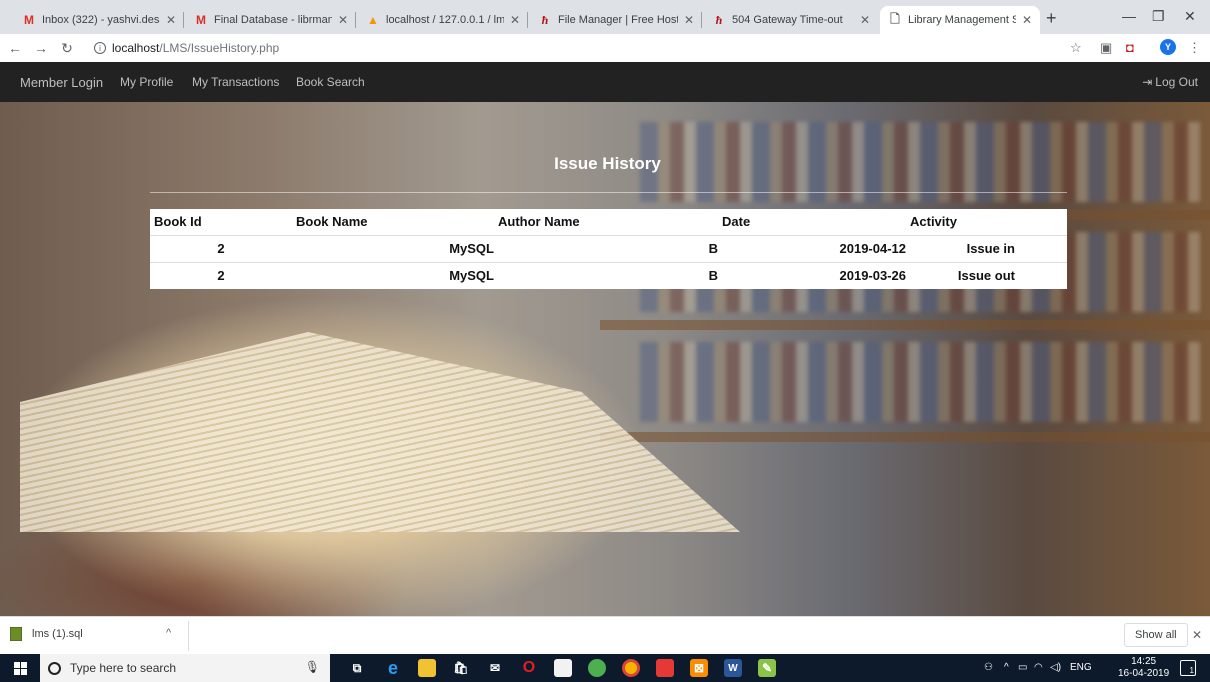  I want to click on nav-my-transactions: My Transactions, so click(235, 82).